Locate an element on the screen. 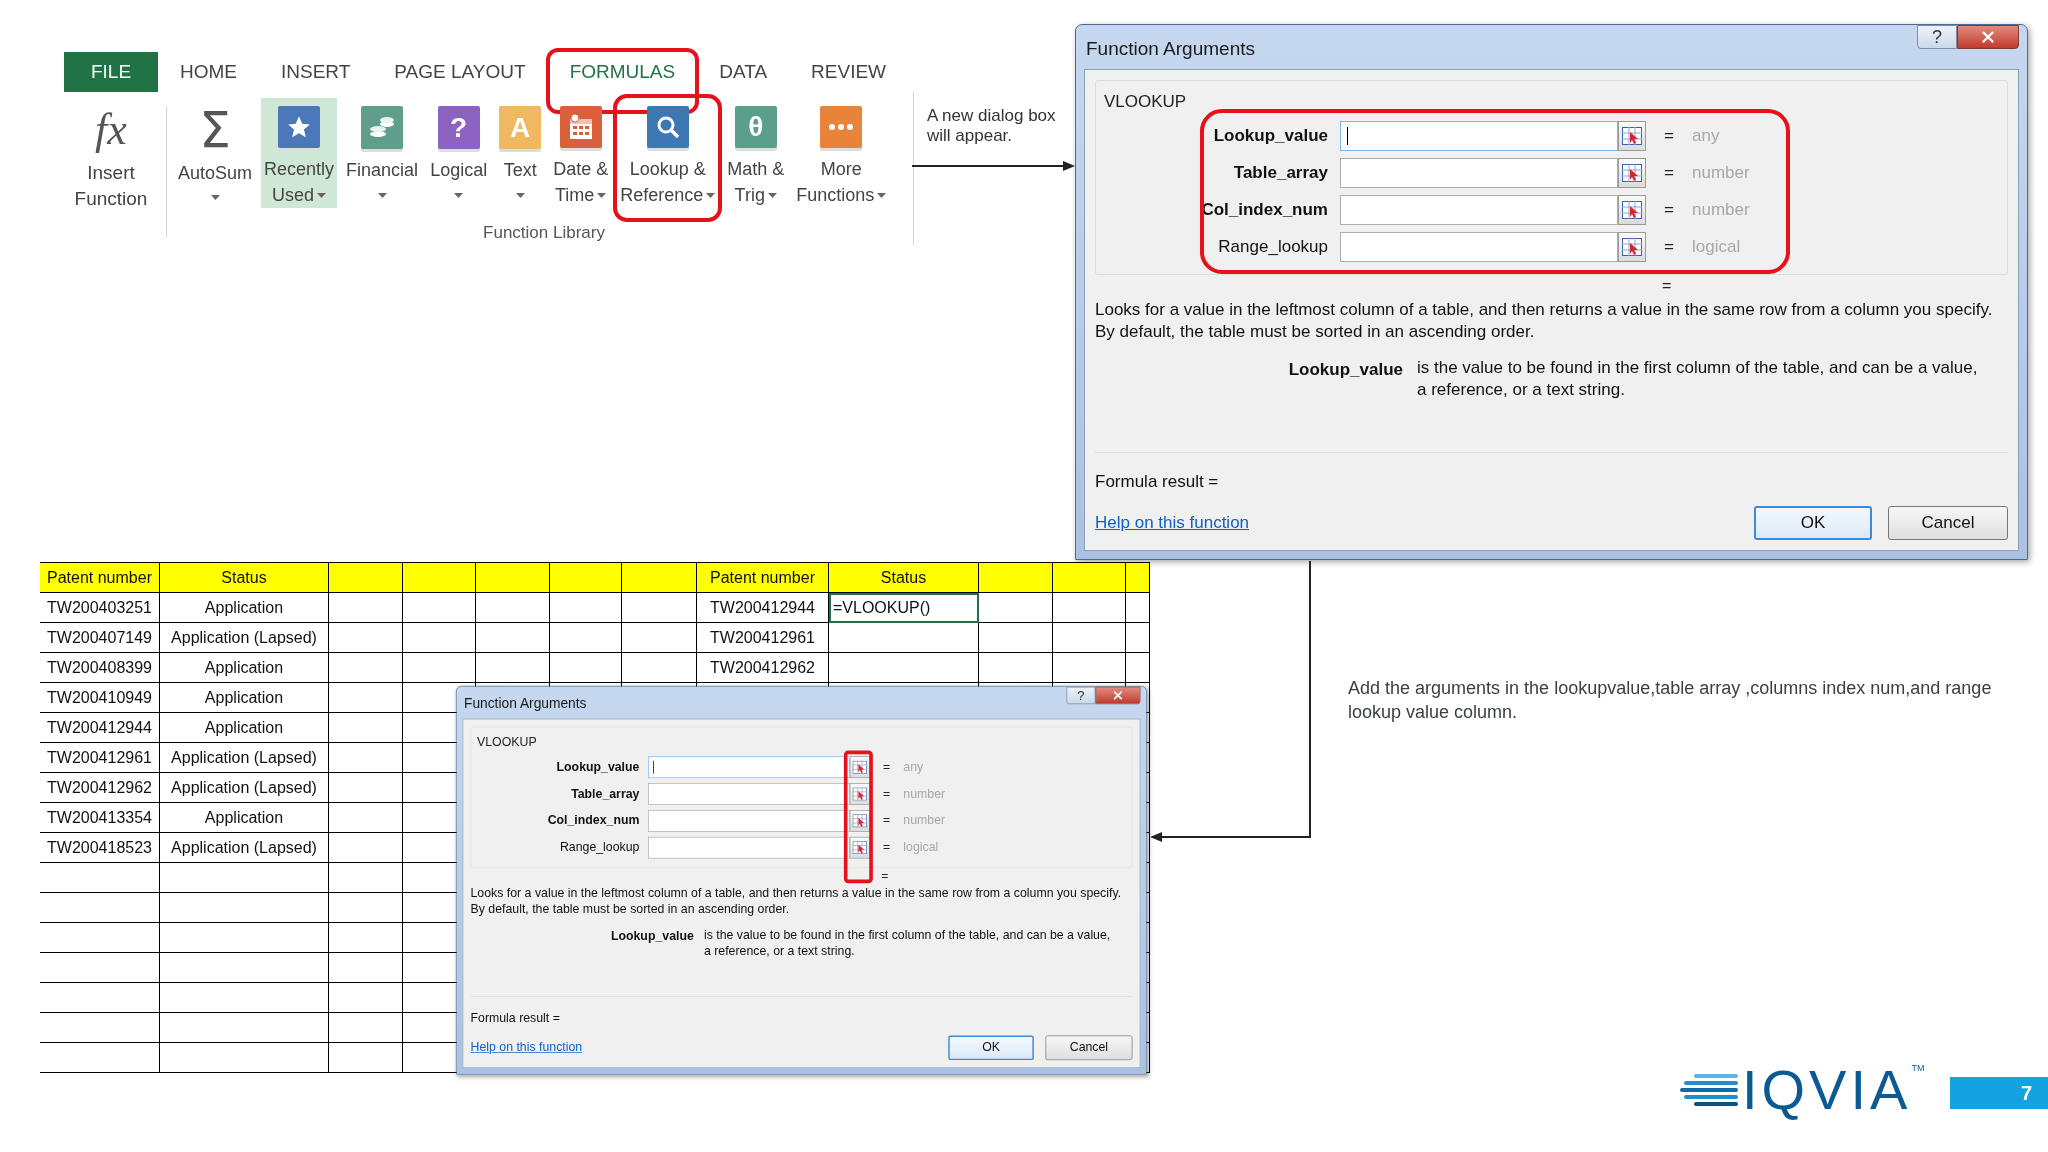  argument-label: Lookup_value is located at coordinates (598, 767).